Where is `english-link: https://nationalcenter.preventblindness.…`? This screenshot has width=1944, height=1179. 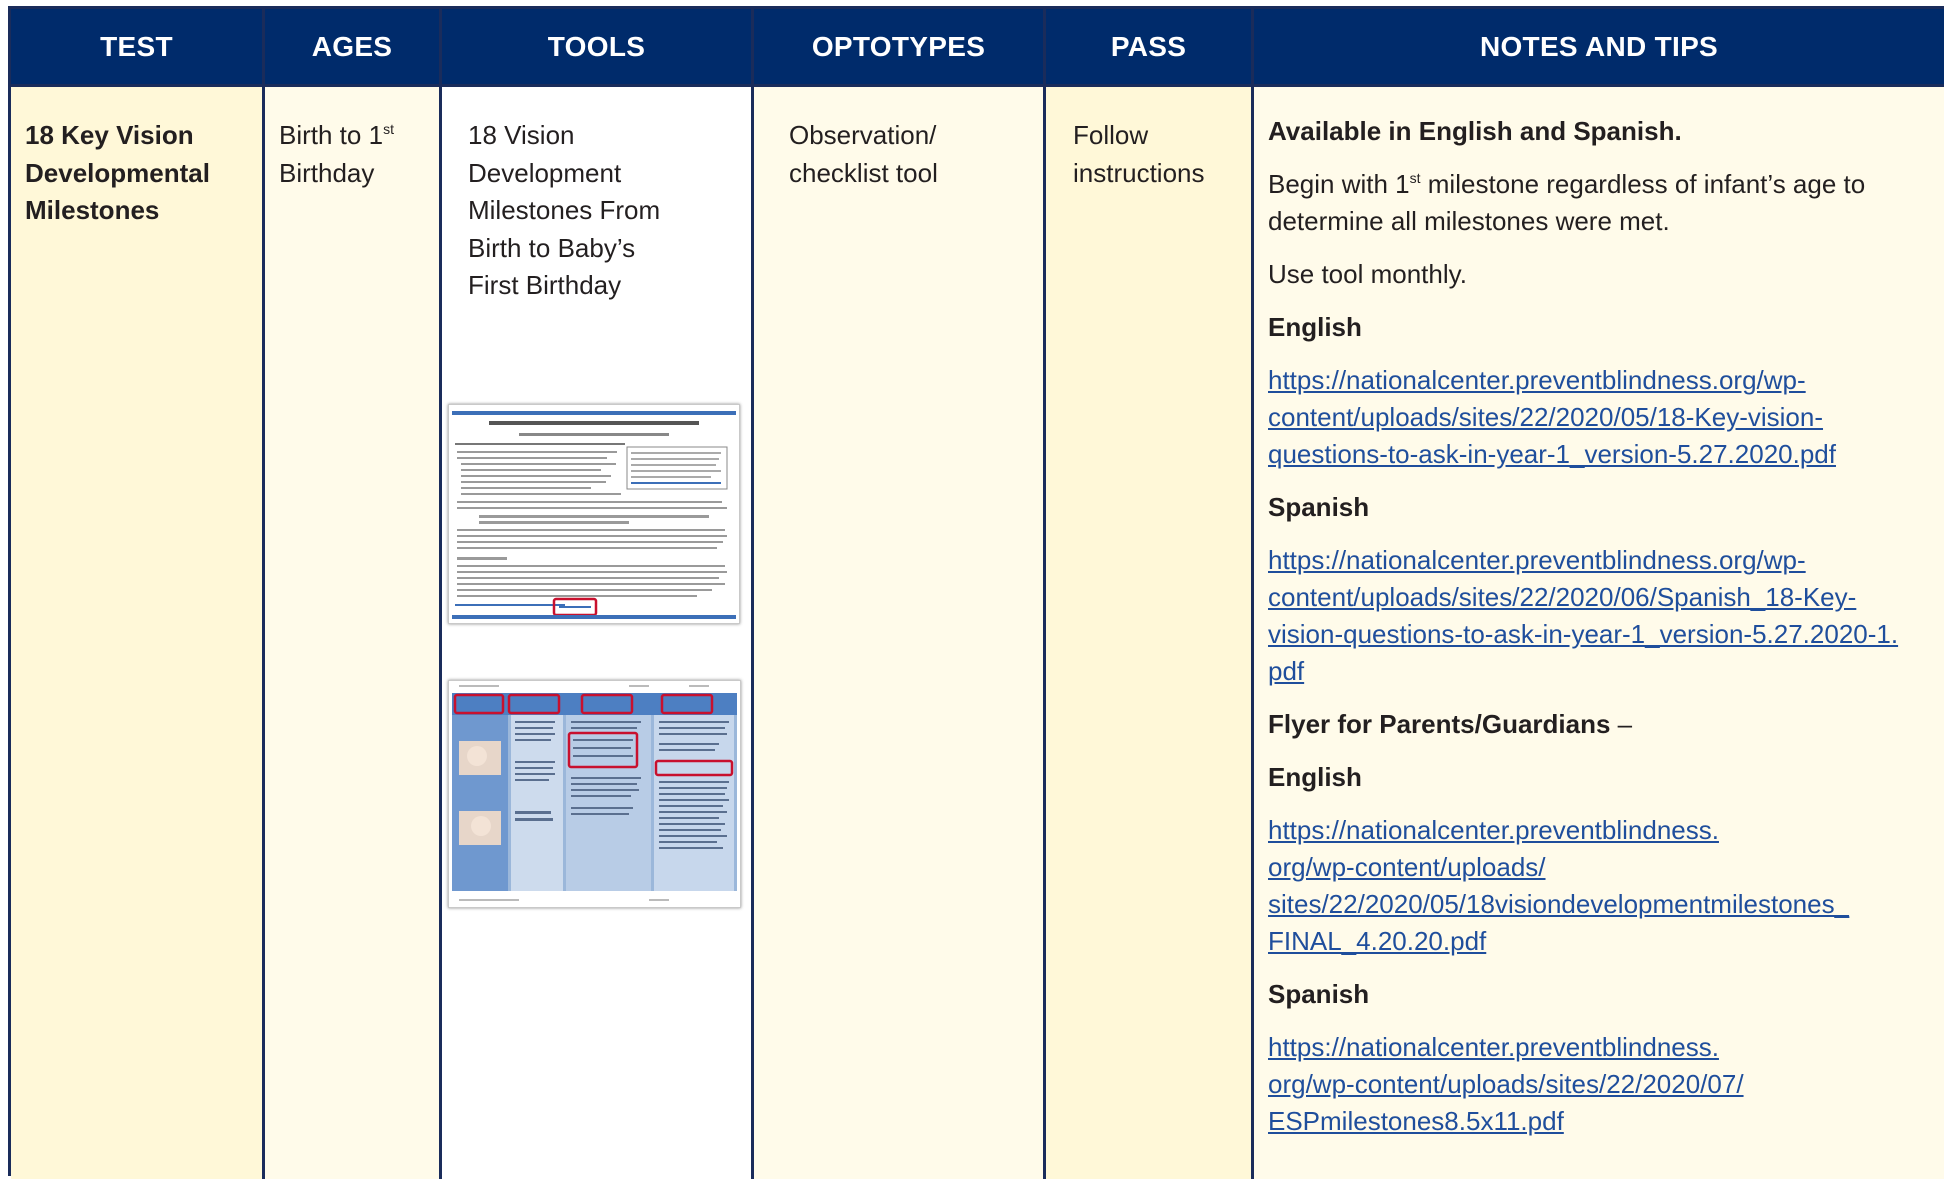
english-link: https://nationalcenter.preventblindness.… is located at coordinates (1600, 417).